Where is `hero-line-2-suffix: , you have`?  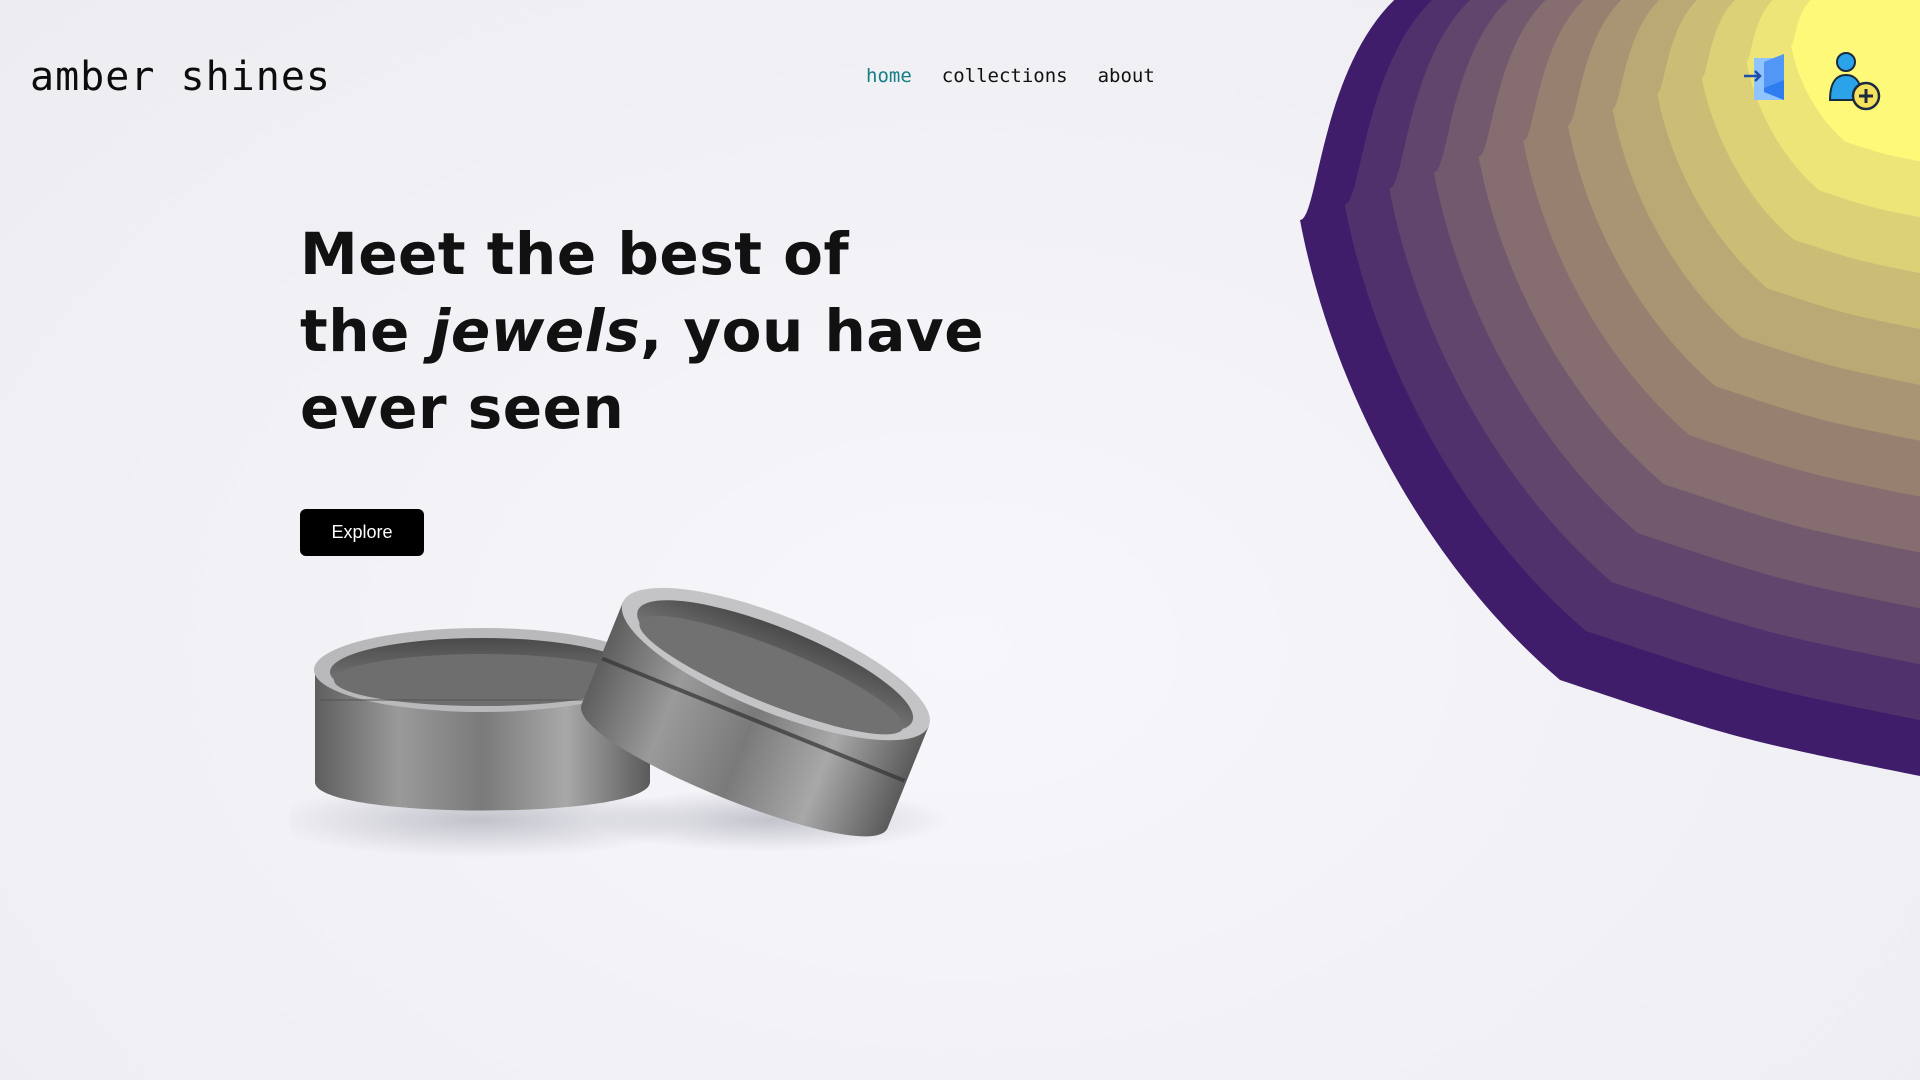
hero-line-2-suffix: , you have is located at coordinates (812, 331).